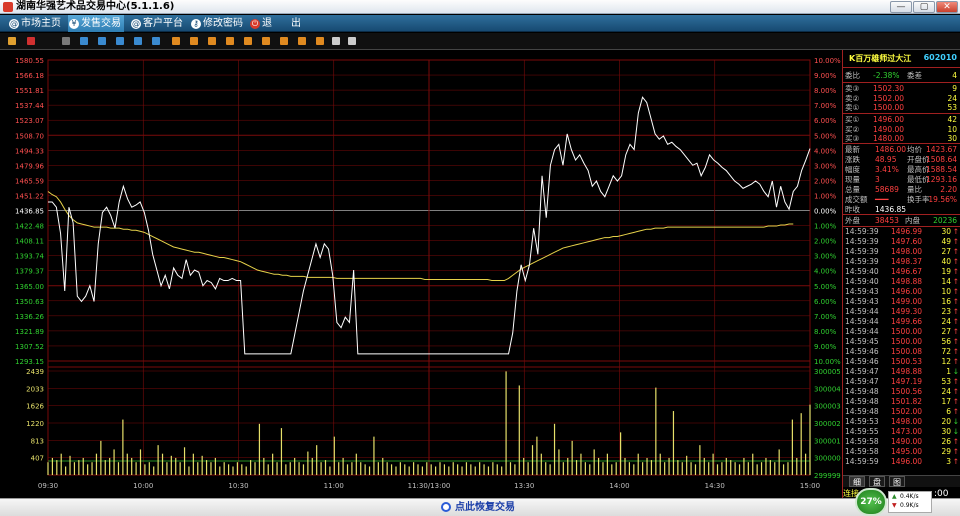 This screenshot has width=960, height=516. Describe the element at coordinates (886, 75) in the screenshot. I see `weibi-value: -2.38%` at that location.